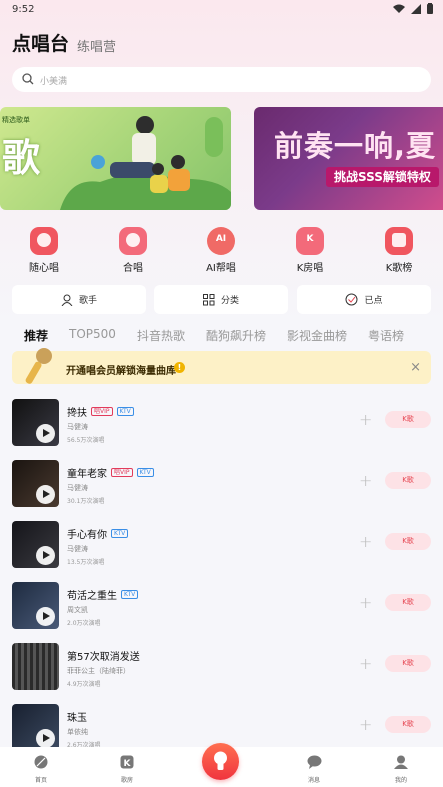  I want to click on song-count: 4.9万次演唱, so click(84, 684).